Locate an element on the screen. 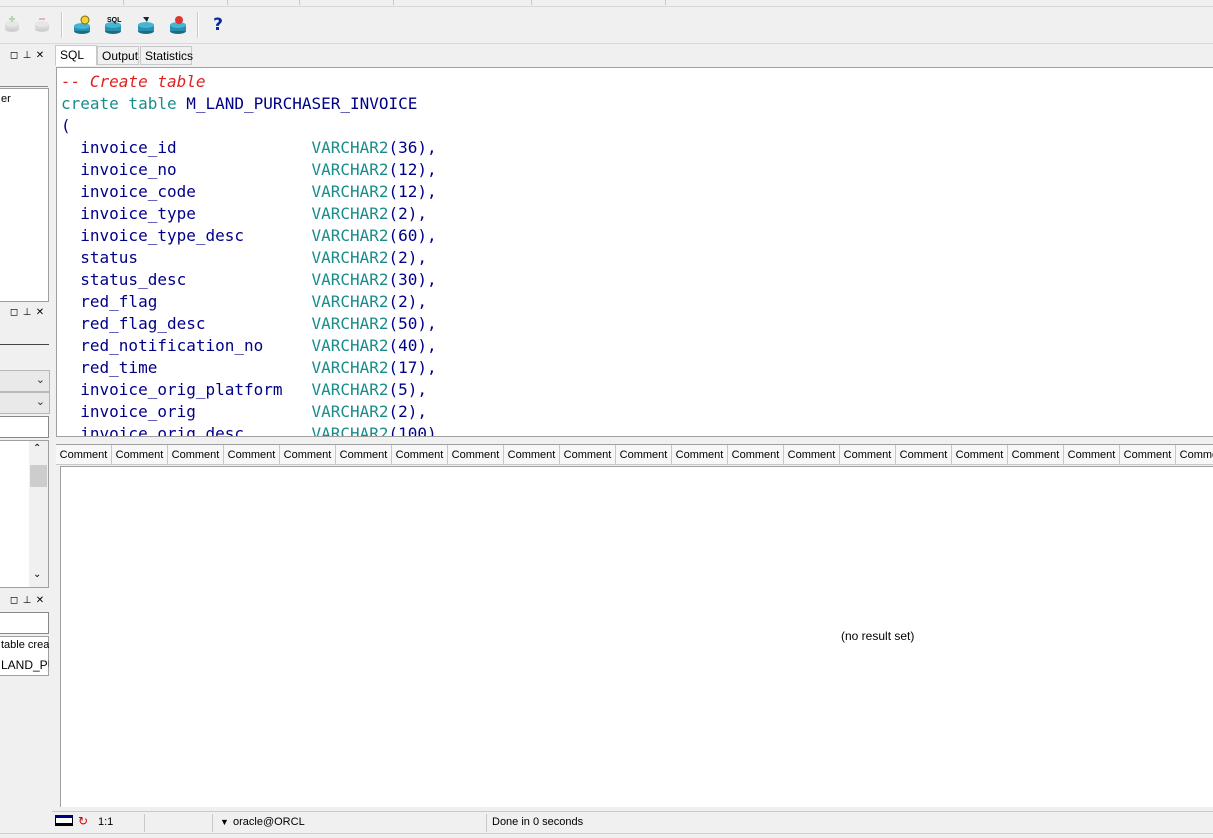 This screenshot has width=1213, height=838. code-token: (12), is located at coordinates (412, 191).